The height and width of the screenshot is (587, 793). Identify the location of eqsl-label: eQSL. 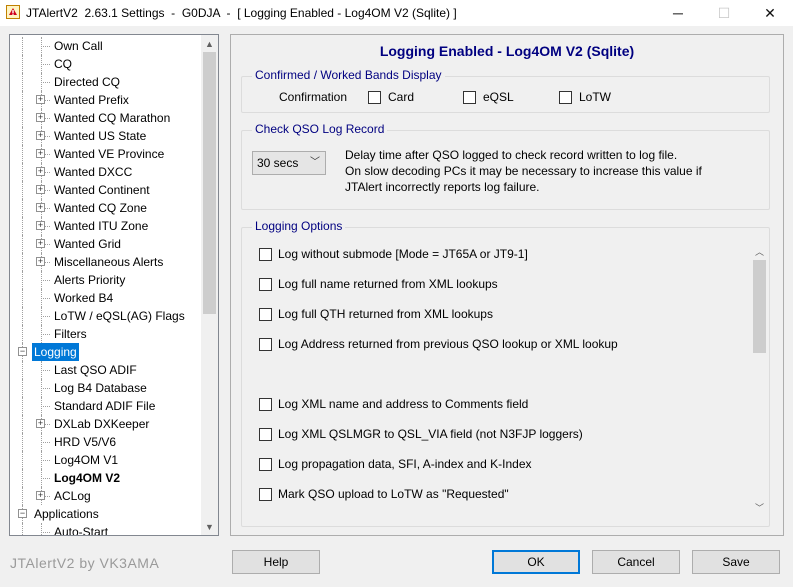
(498, 97).